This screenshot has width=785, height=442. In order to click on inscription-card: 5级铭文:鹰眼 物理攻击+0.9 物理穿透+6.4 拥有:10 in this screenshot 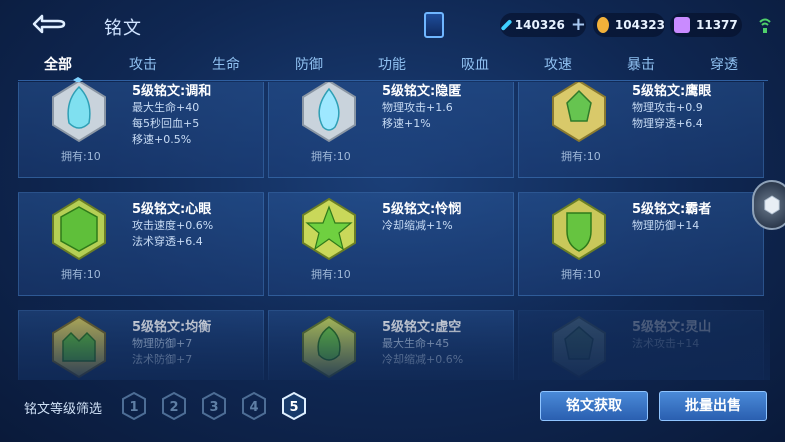, I will do `click(641, 130)`.